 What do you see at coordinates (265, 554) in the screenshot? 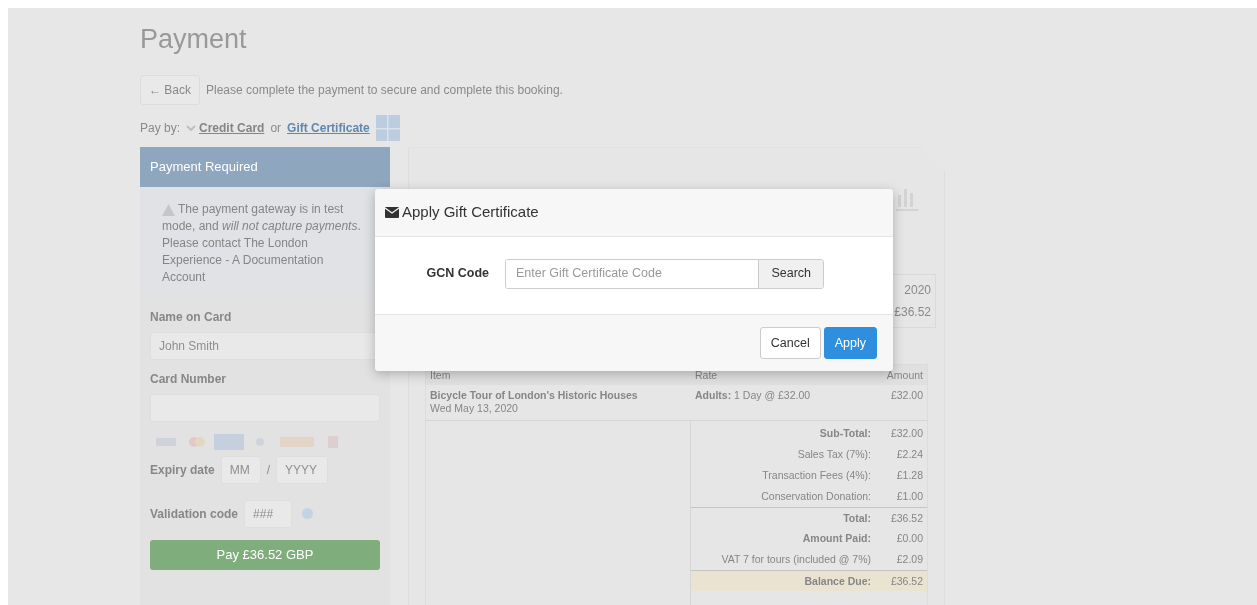
I see `pay-button: Pay £36.52 GBP` at bounding box center [265, 554].